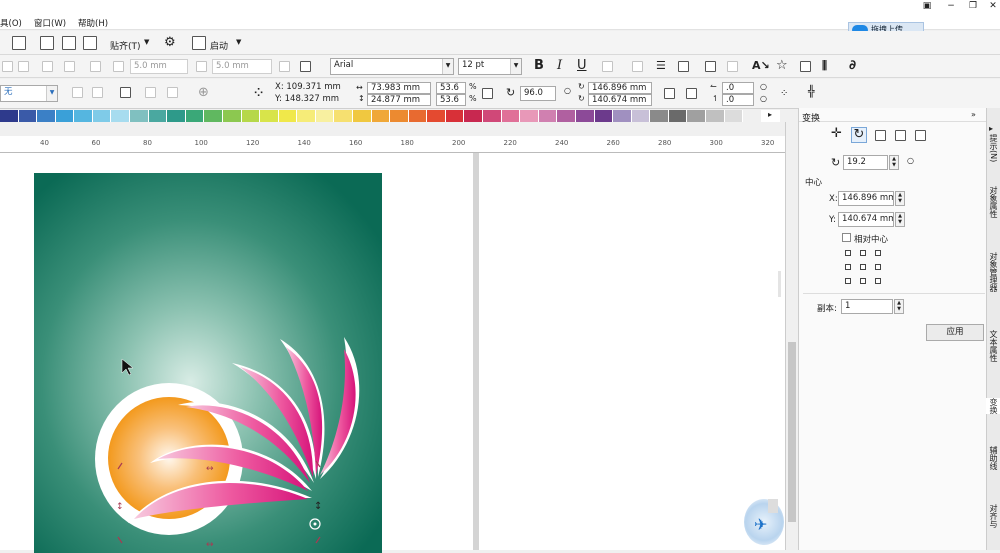 The image size is (1000, 553). I want to click on anchor-top-left, so click(848, 253).